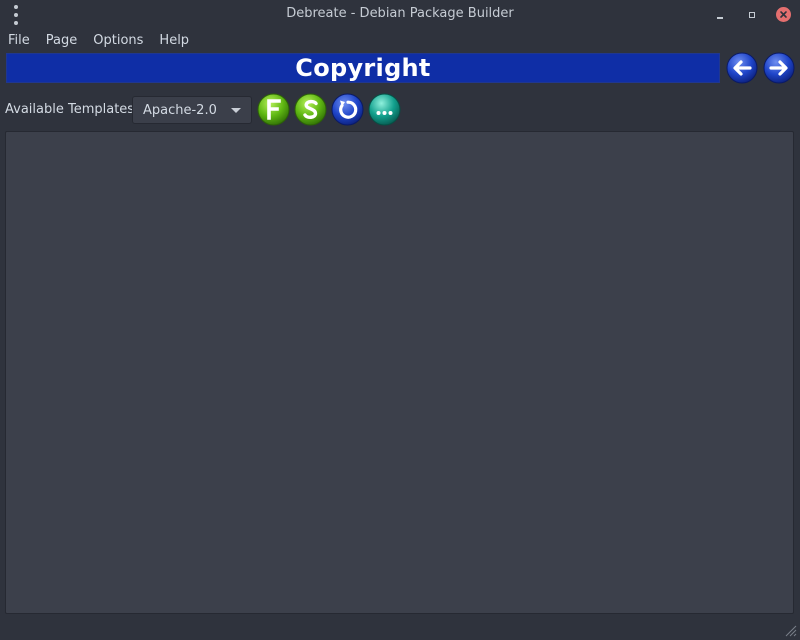  I want to click on close-button, so click(783, 14).